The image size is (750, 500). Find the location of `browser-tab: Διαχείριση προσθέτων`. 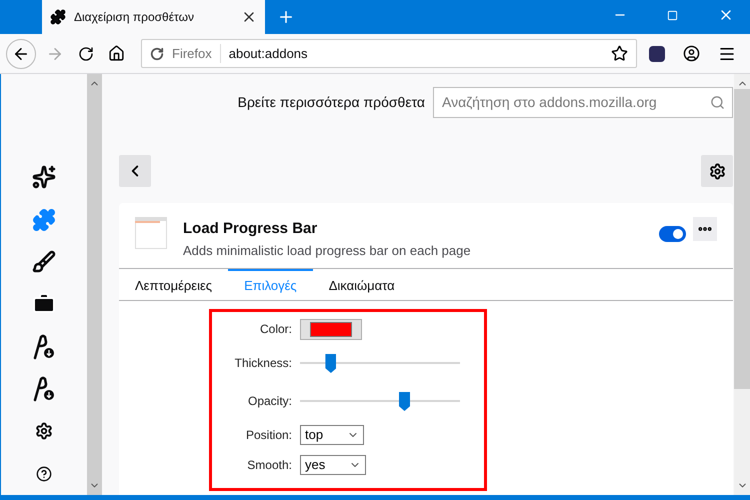

browser-tab: Διαχείριση προσθέτων is located at coordinates (153, 17).